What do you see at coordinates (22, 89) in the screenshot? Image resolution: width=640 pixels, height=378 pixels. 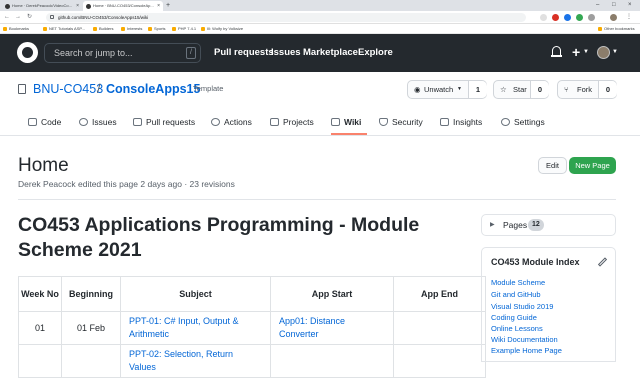 I see `repo-icon` at bounding box center [22, 89].